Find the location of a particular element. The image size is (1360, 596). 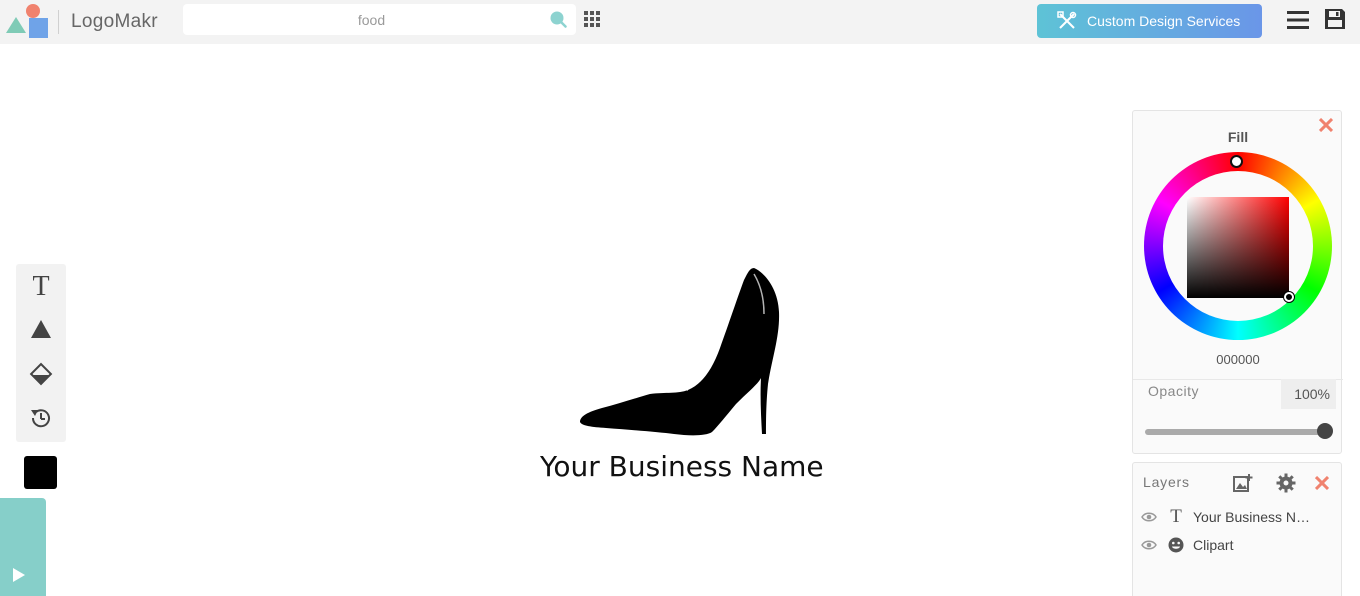

fill-panel: Fill 000000 Opacity is located at coordinates (1237, 282).